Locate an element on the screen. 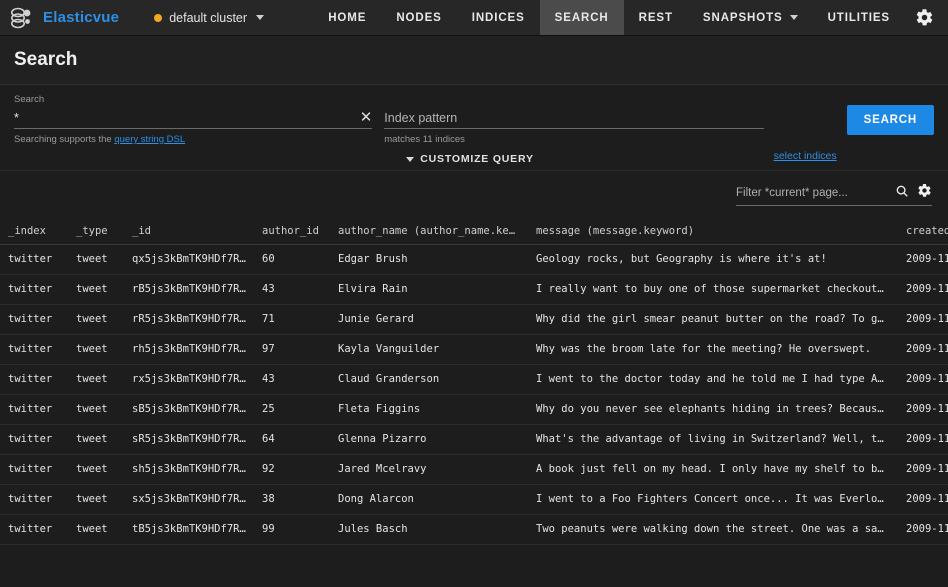 This screenshot has height=587, width=948. nav-item-snapshots: SNAPSHOTS is located at coordinates (750, 17).